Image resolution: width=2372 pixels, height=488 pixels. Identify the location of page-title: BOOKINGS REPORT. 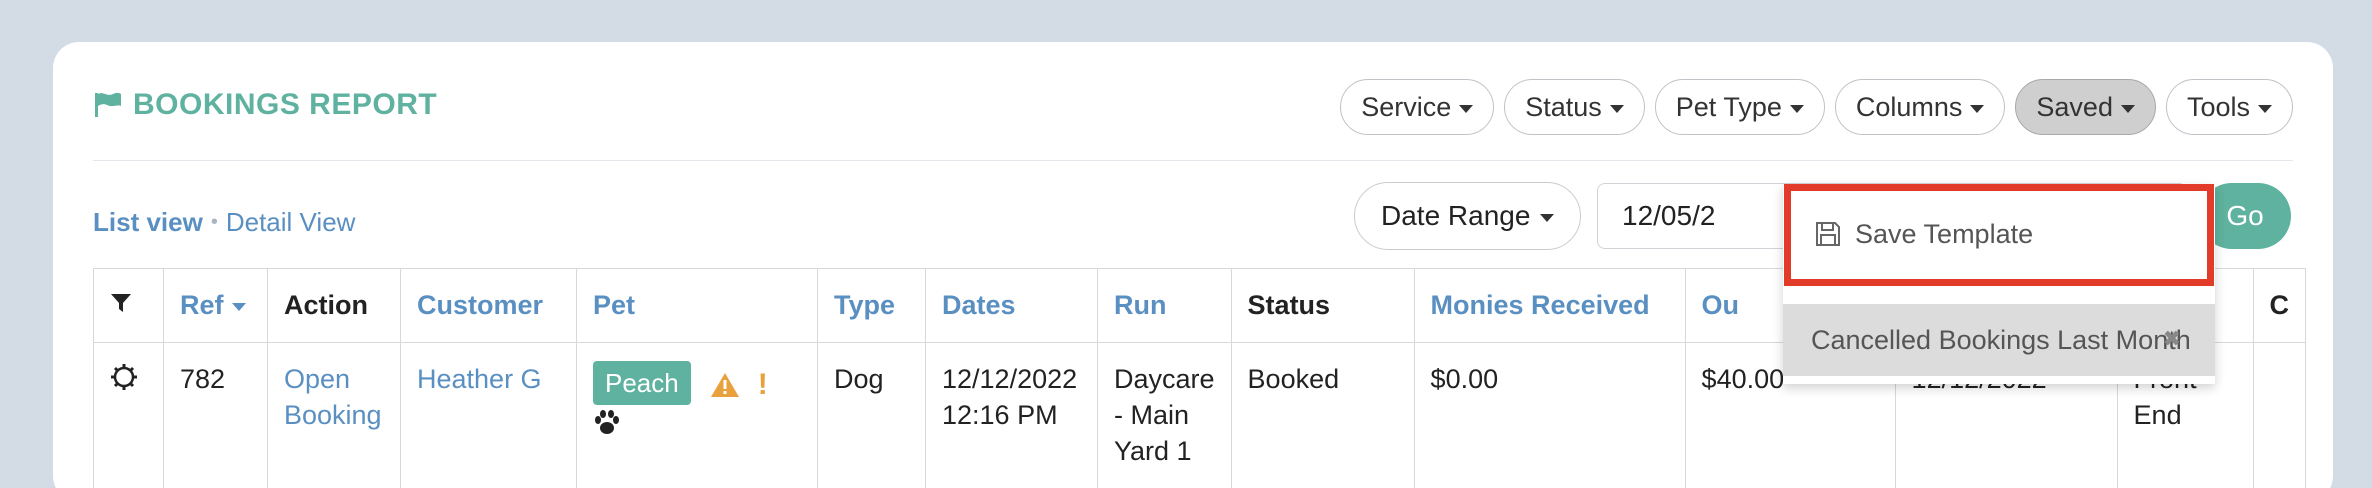
(265, 105).